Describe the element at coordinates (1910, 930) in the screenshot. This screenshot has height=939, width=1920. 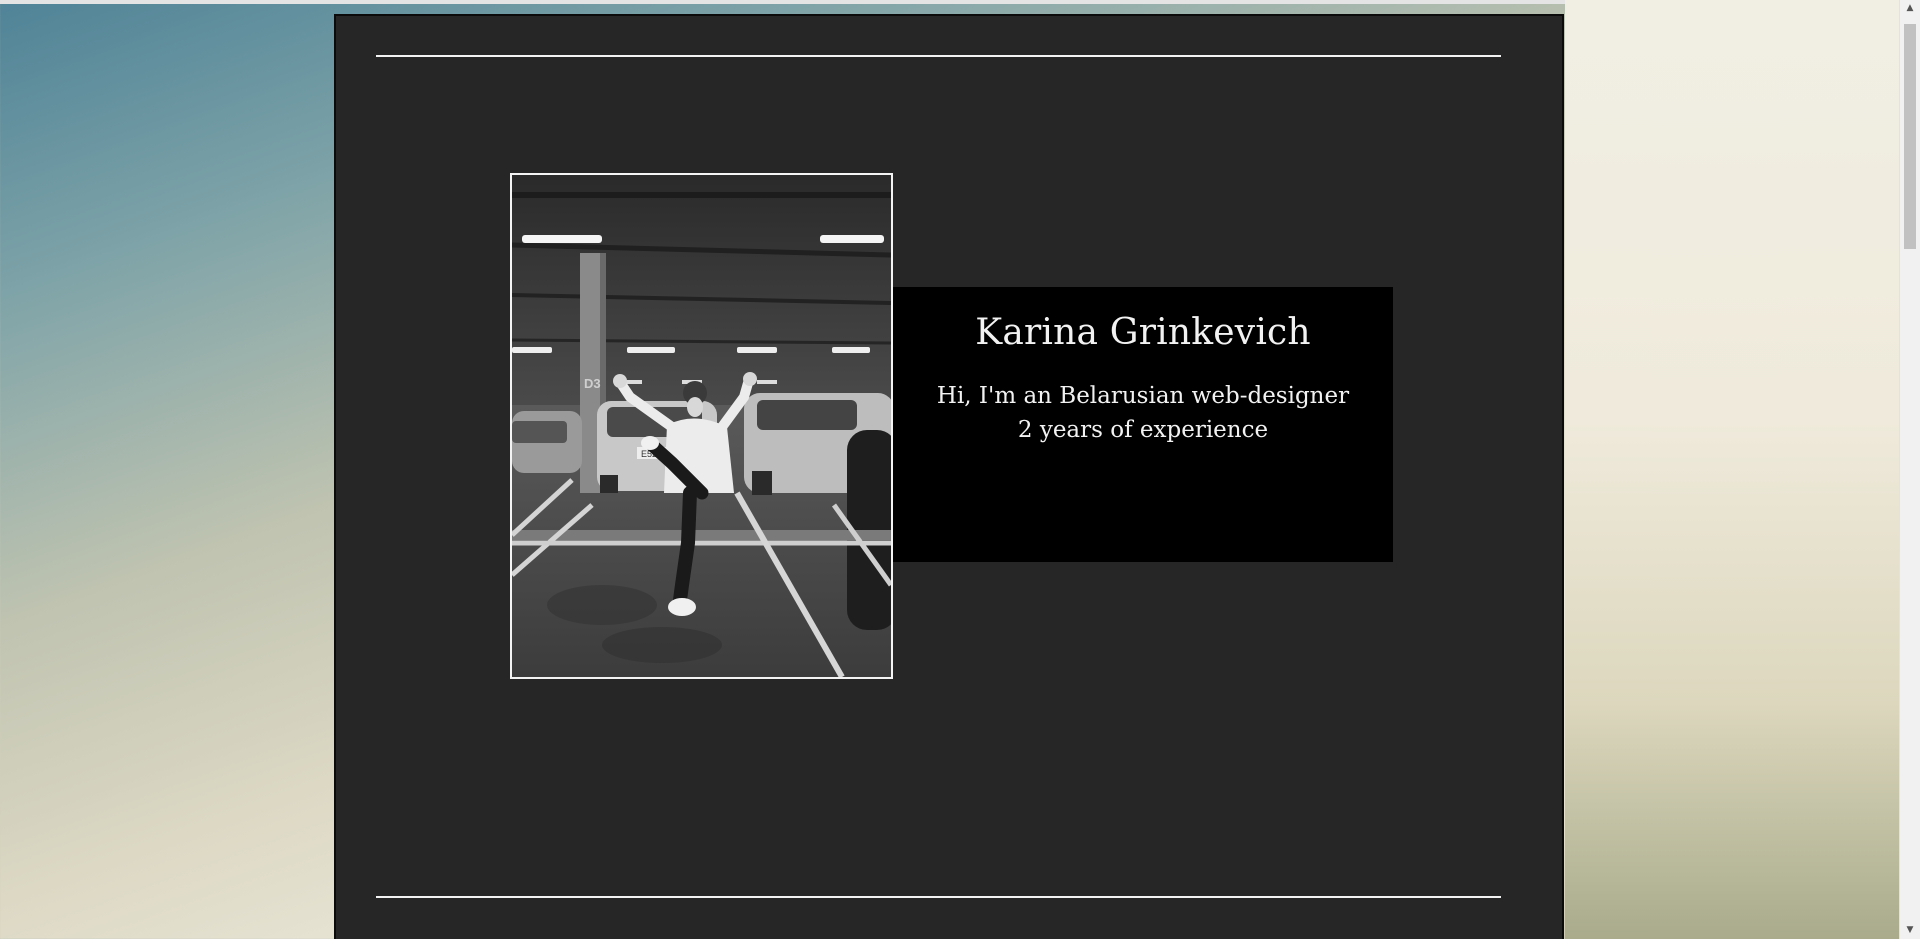
I see `scroll-down-icon: ▼` at that location.